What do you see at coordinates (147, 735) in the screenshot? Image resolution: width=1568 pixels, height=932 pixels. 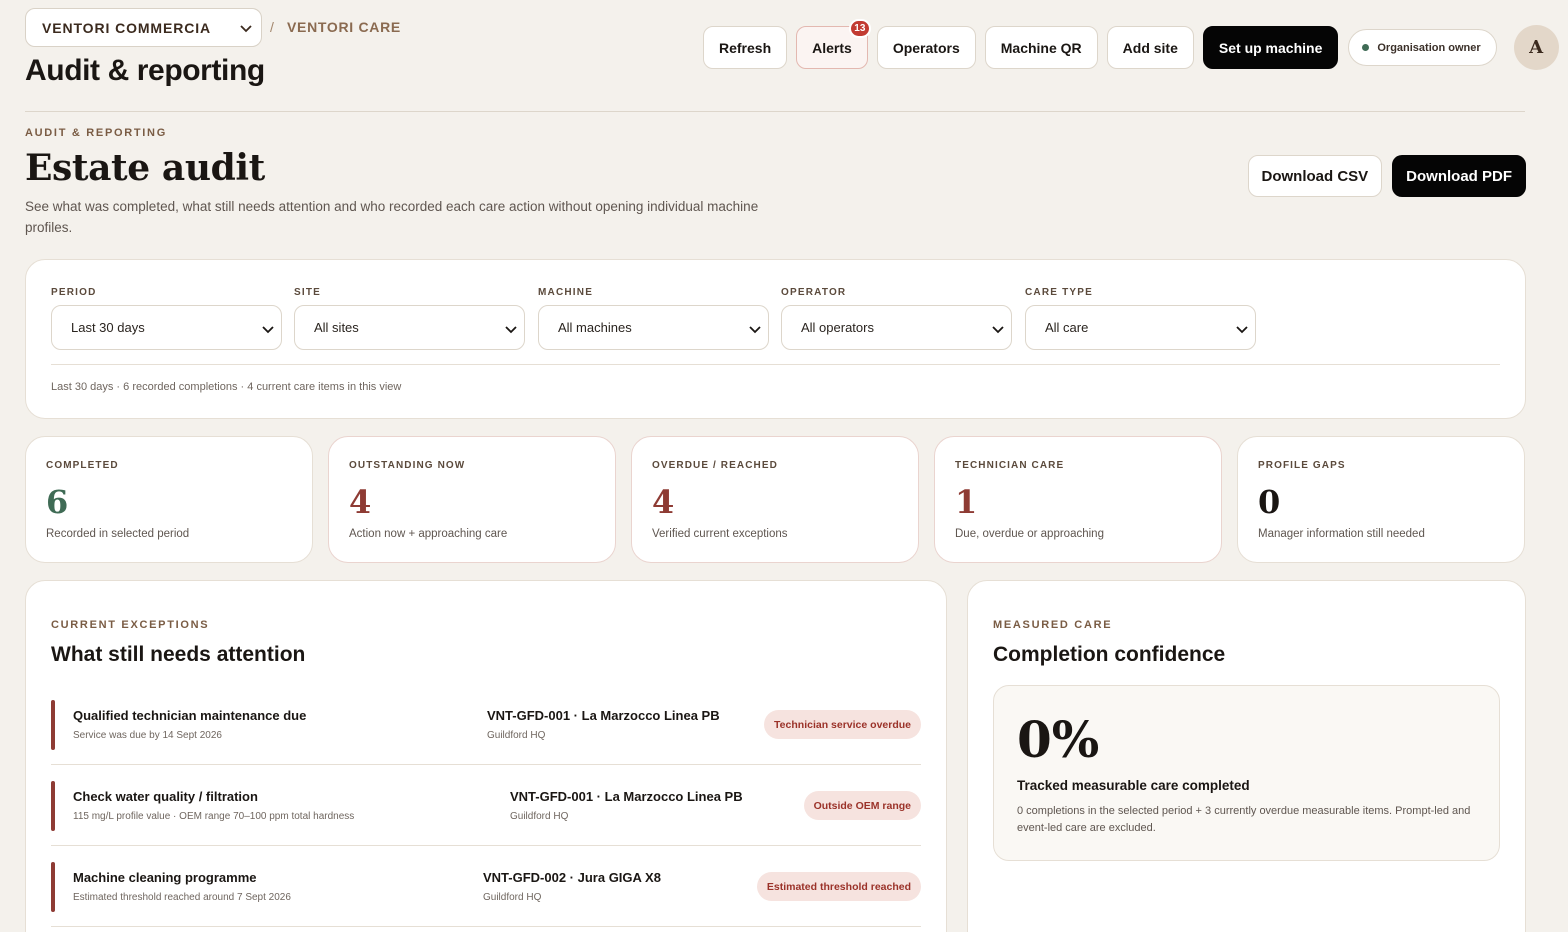 I see `exception-detail: Service was due by 14 Sept 2026` at bounding box center [147, 735].